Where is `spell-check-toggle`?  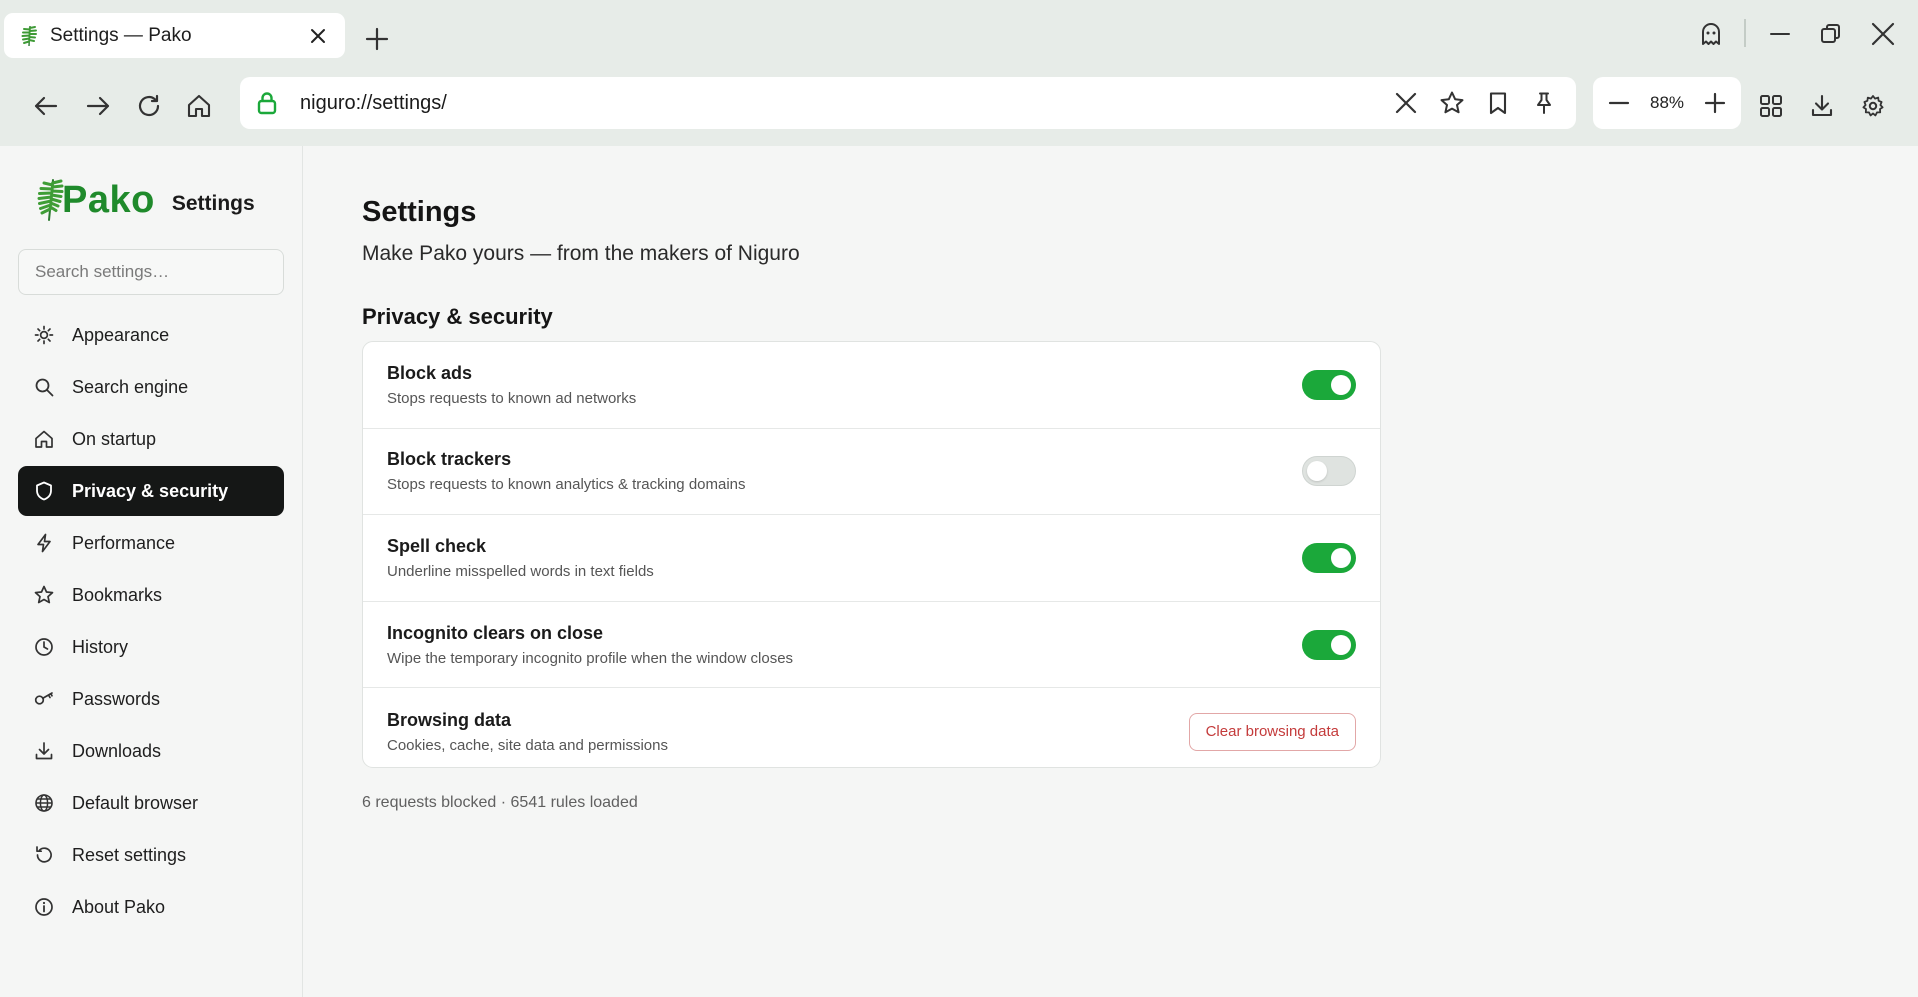
spell-check-toggle is located at coordinates (1329, 557).